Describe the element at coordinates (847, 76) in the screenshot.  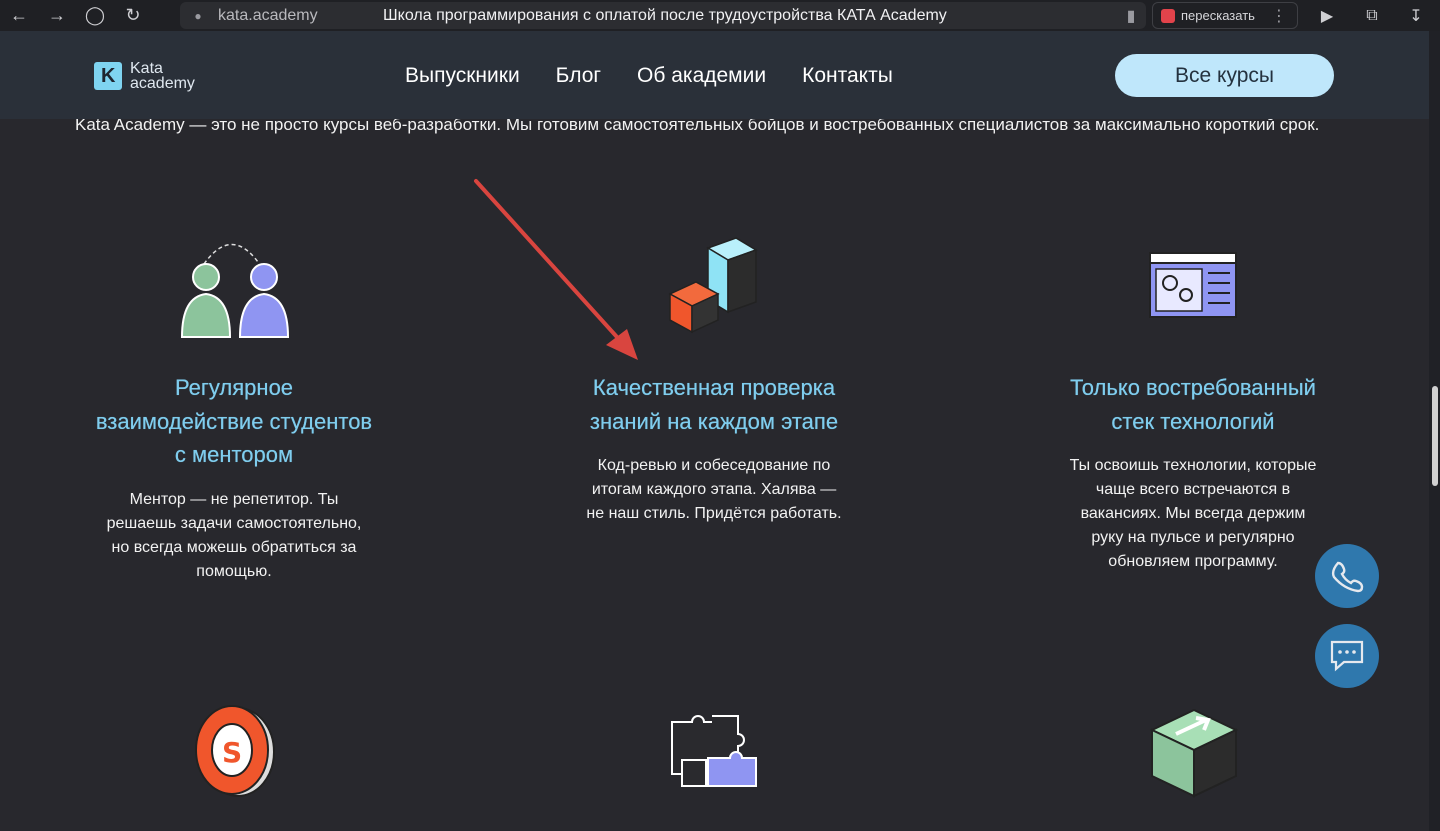
I see `nav-contacts: Контакты` at that location.